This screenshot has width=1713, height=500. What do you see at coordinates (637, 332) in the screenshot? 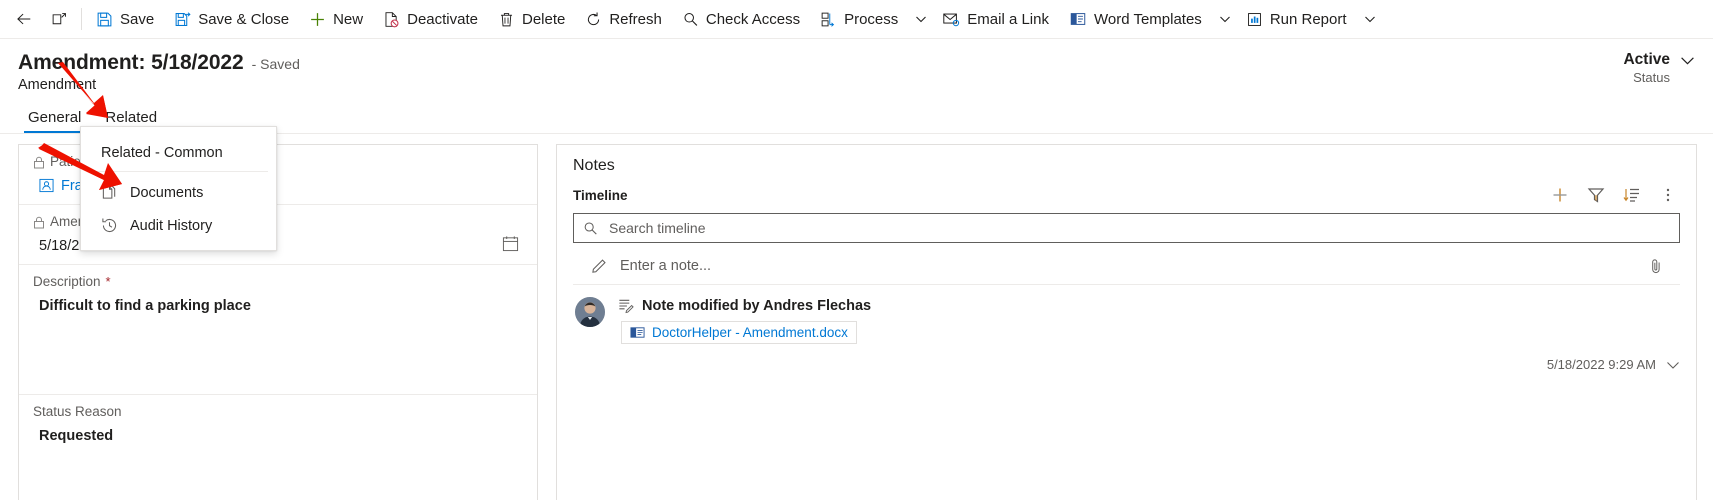
I see `word-document-icon` at bounding box center [637, 332].